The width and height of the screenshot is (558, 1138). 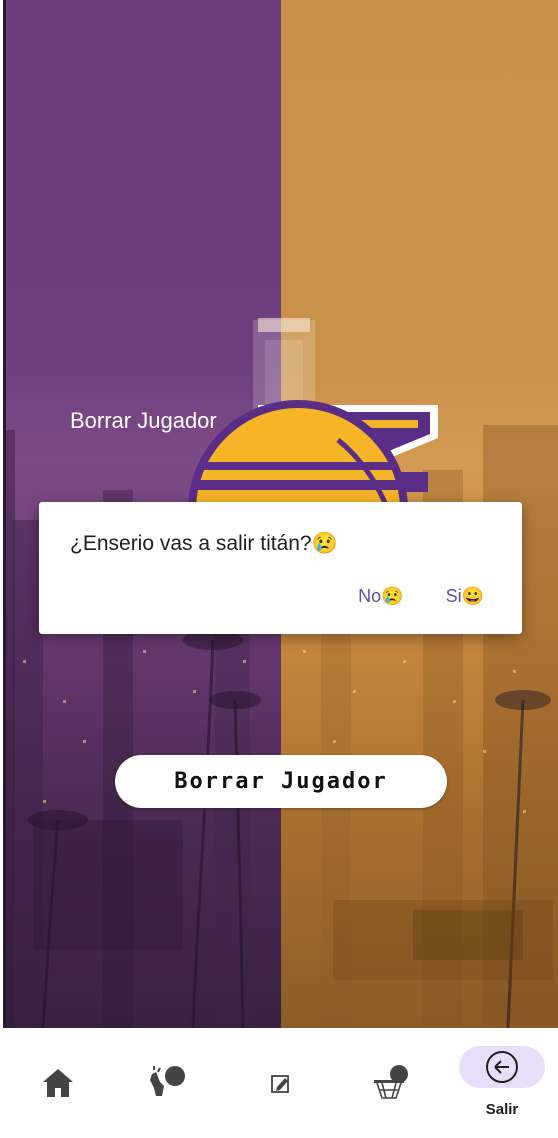 I want to click on dialog-no-button: No😢, so click(x=380, y=596).